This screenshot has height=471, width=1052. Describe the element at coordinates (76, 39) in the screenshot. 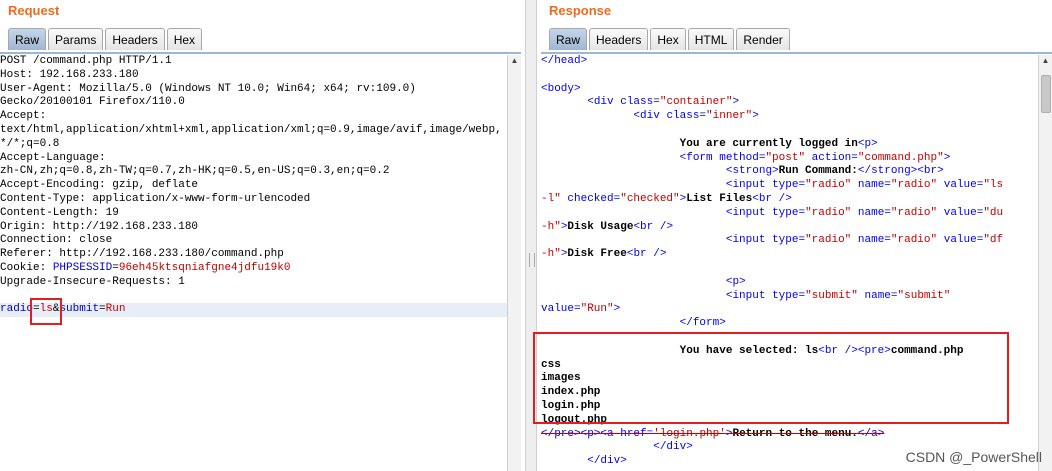

I see `request-tab-params: Params` at that location.